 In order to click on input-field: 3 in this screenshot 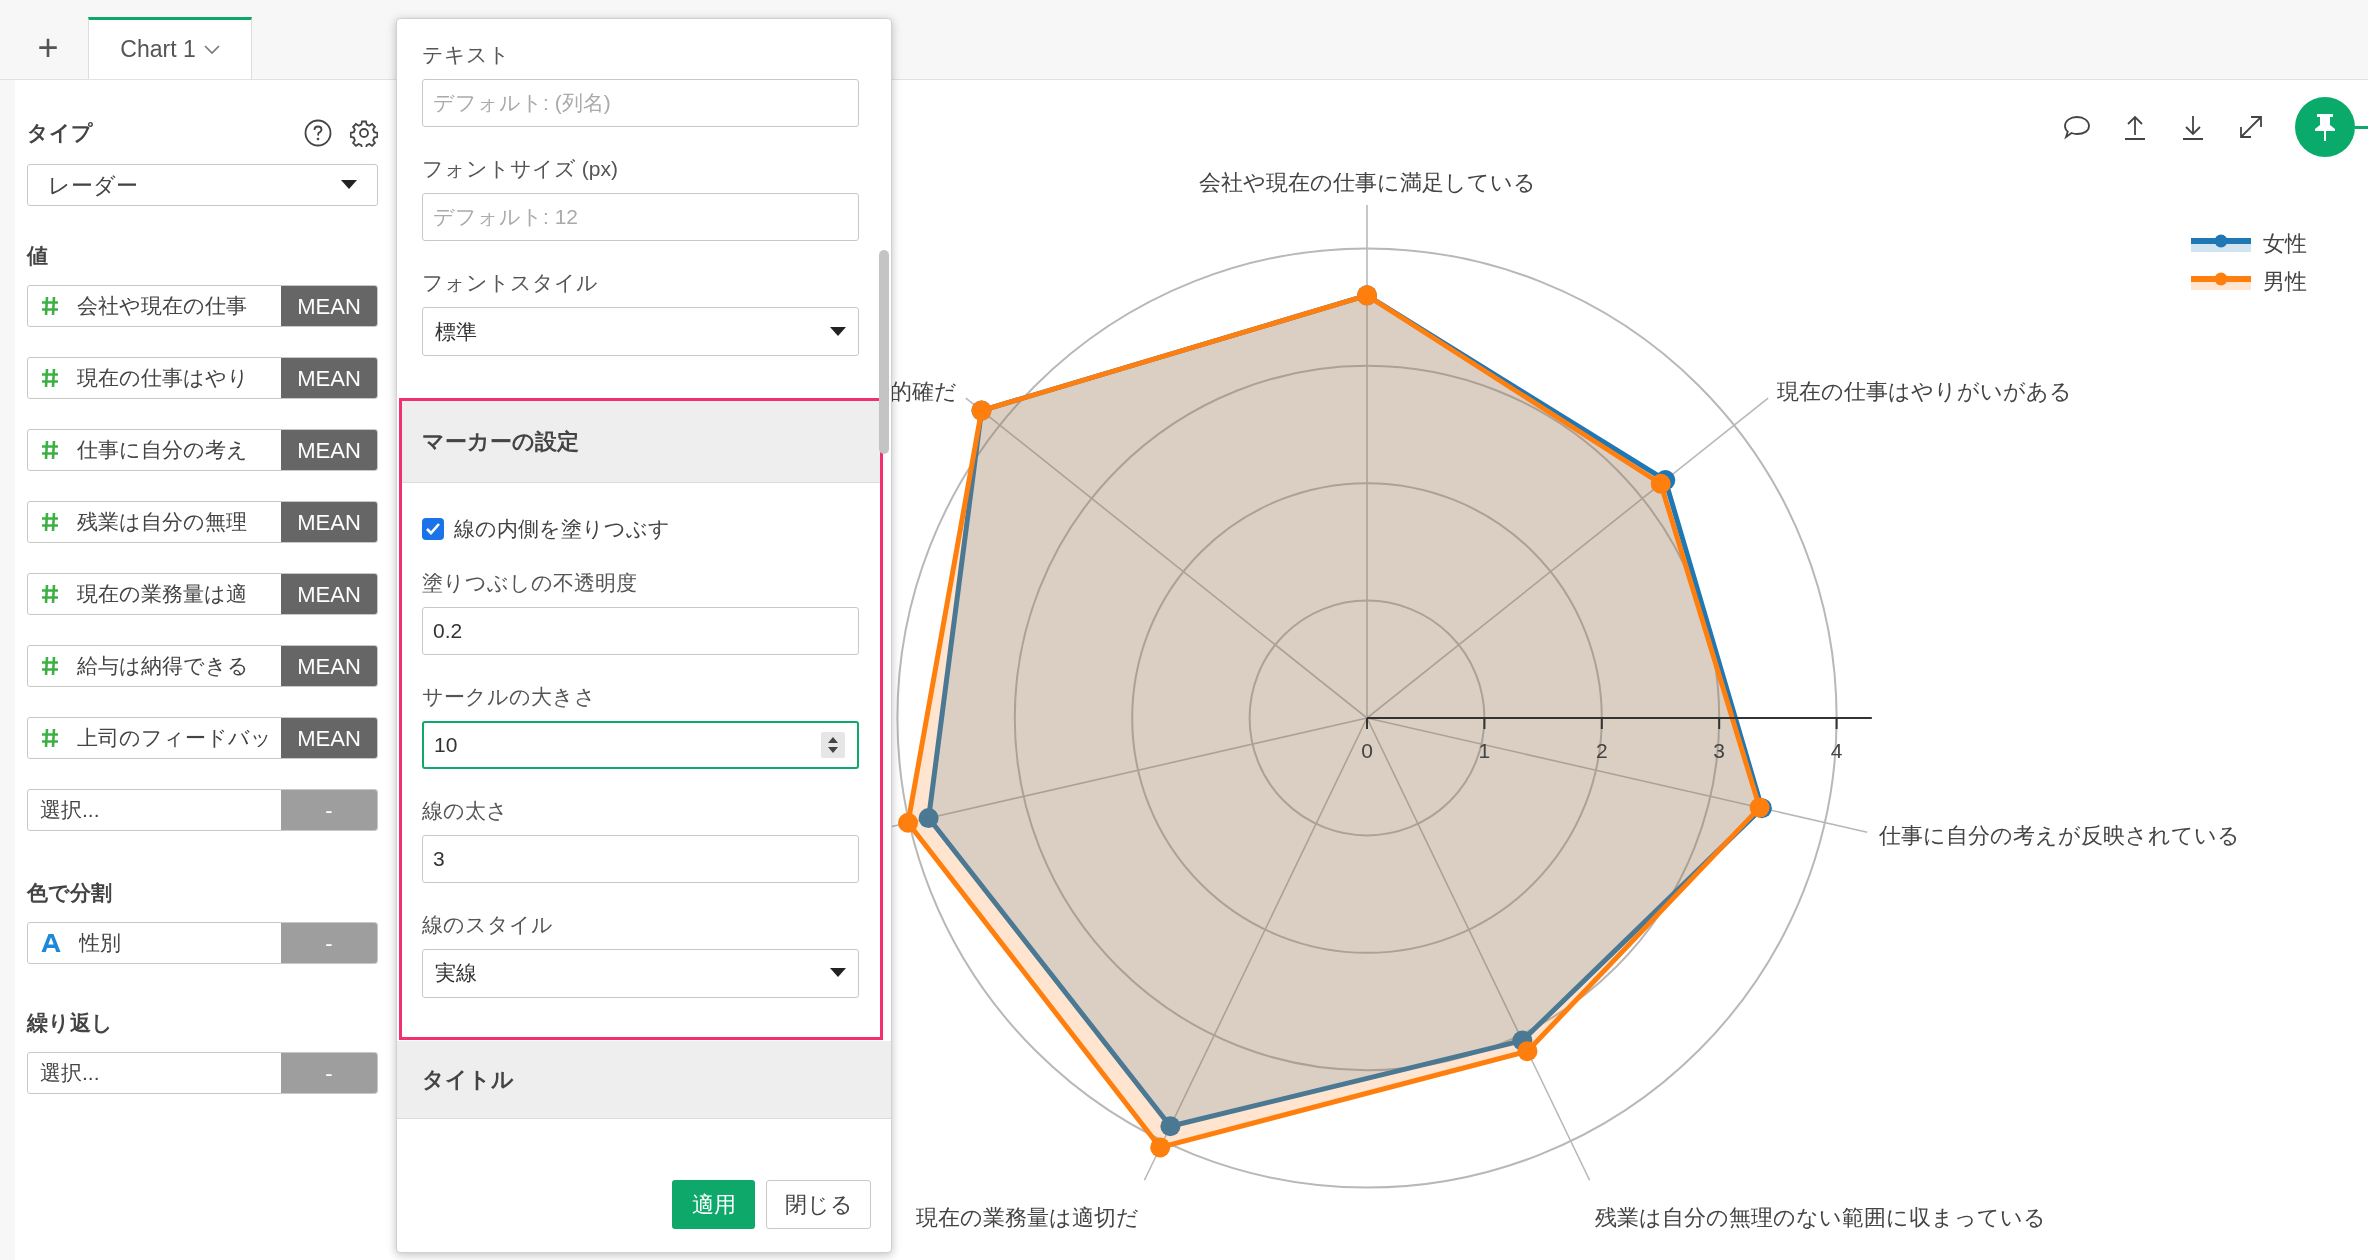, I will do `click(640, 858)`.